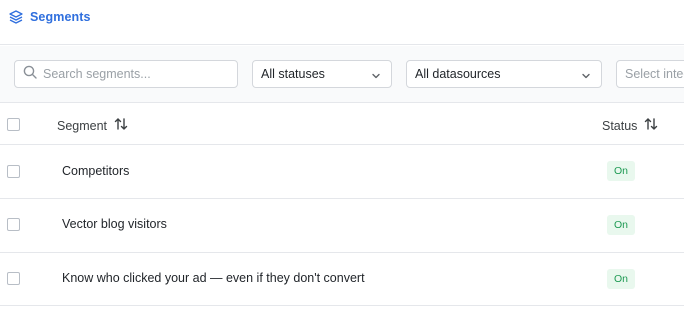 The width and height of the screenshot is (684, 309). I want to click on integration-filter-select: Select integ, so click(650, 74).